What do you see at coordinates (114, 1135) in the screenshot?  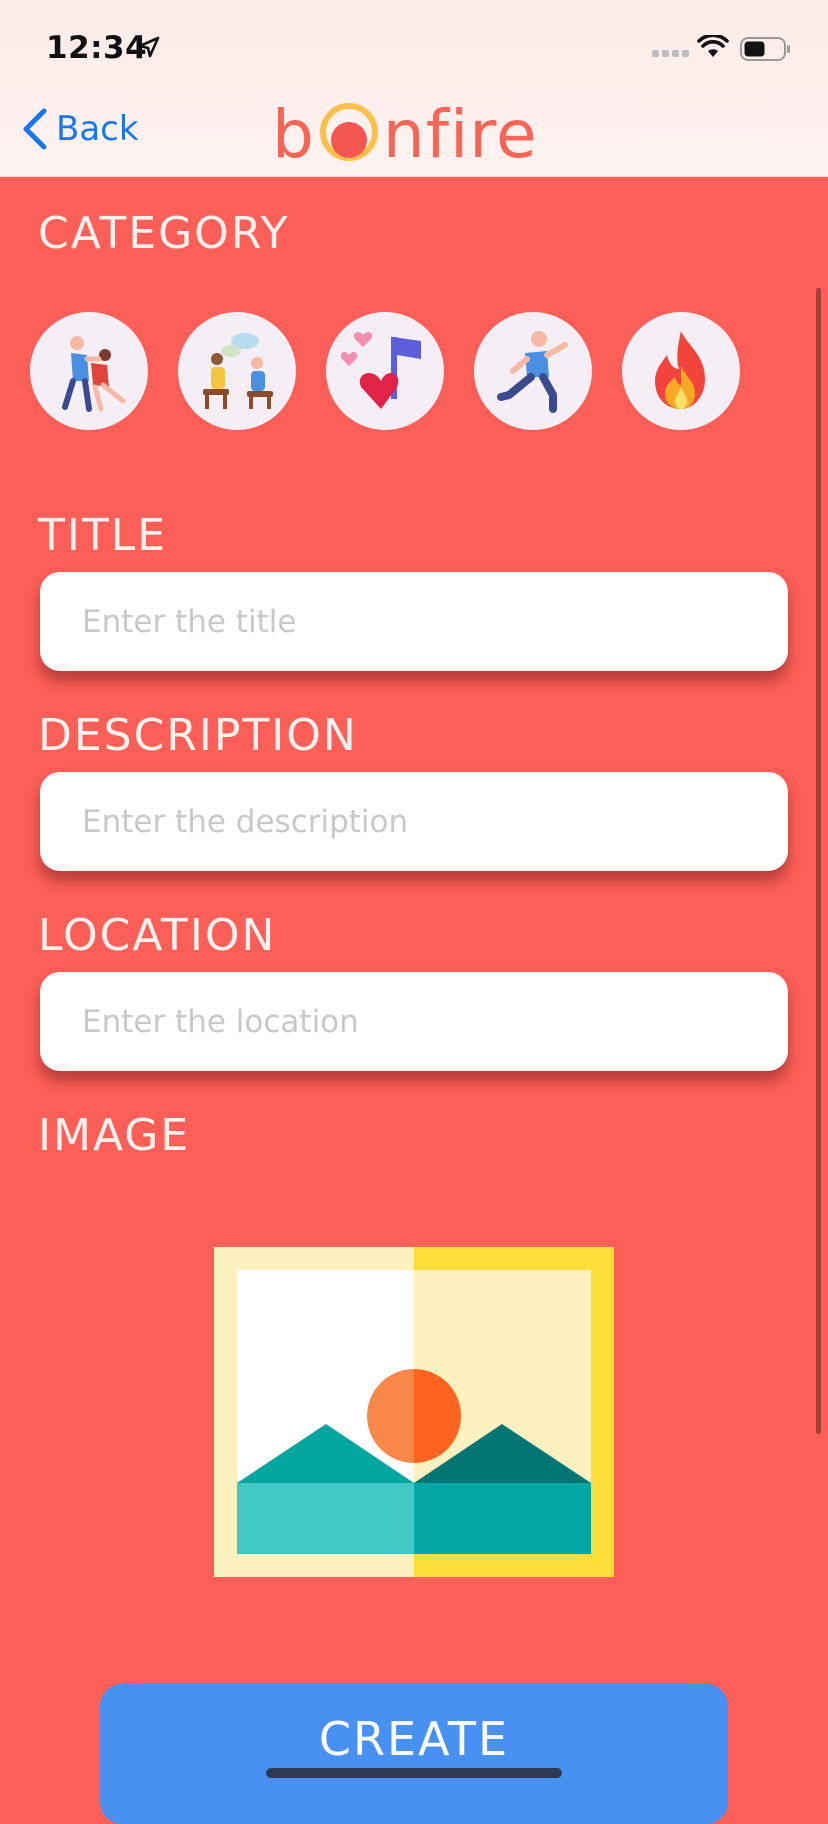 I see `image-label: IMAGE` at bounding box center [114, 1135].